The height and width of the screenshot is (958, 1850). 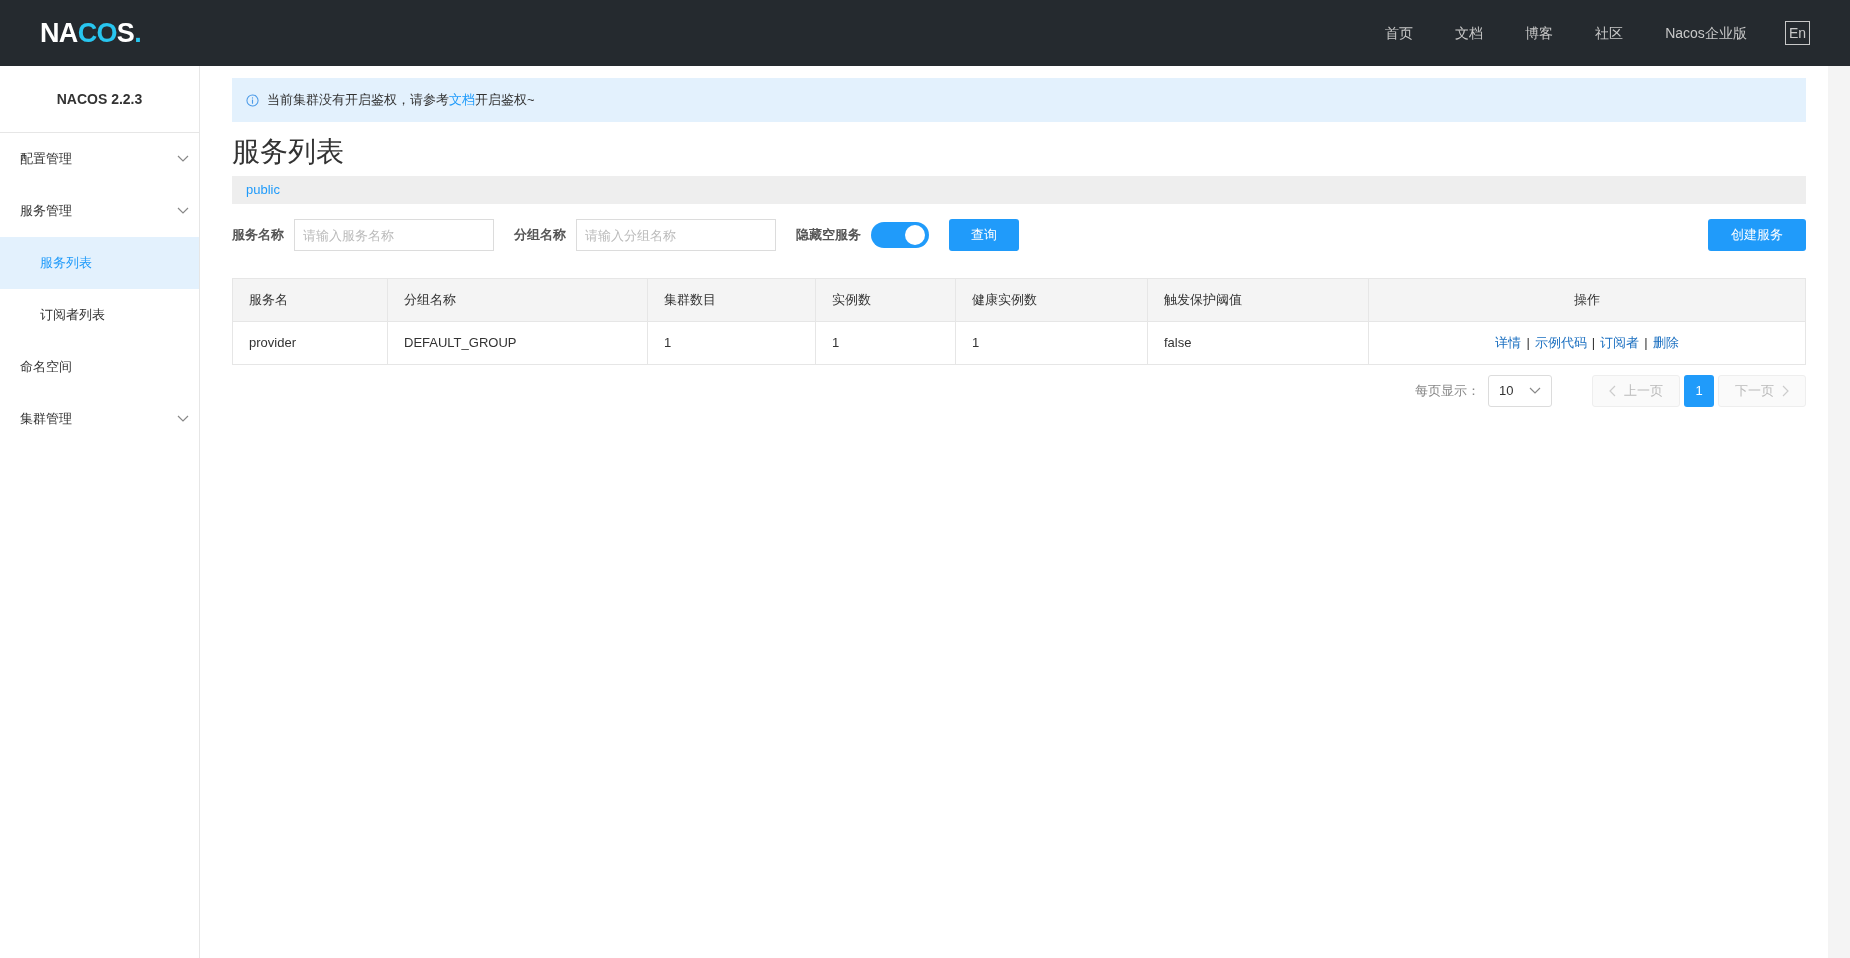 I want to click on action-link: 详情, so click(x=1508, y=343).